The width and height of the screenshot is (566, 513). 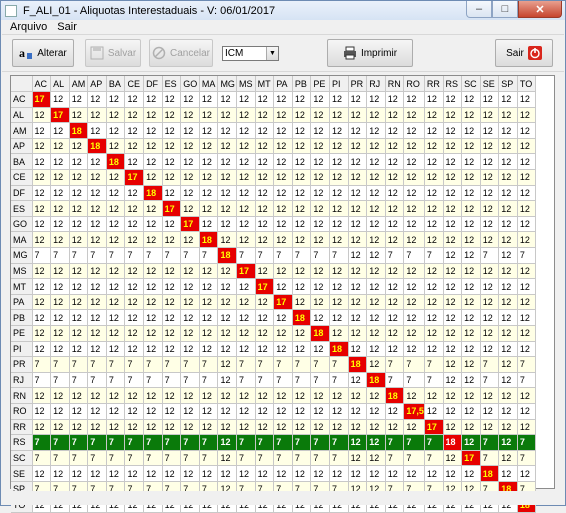 What do you see at coordinates (153, 84) in the screenshot?
I see `column-header-df: DF` at bounding box center [153, 84].